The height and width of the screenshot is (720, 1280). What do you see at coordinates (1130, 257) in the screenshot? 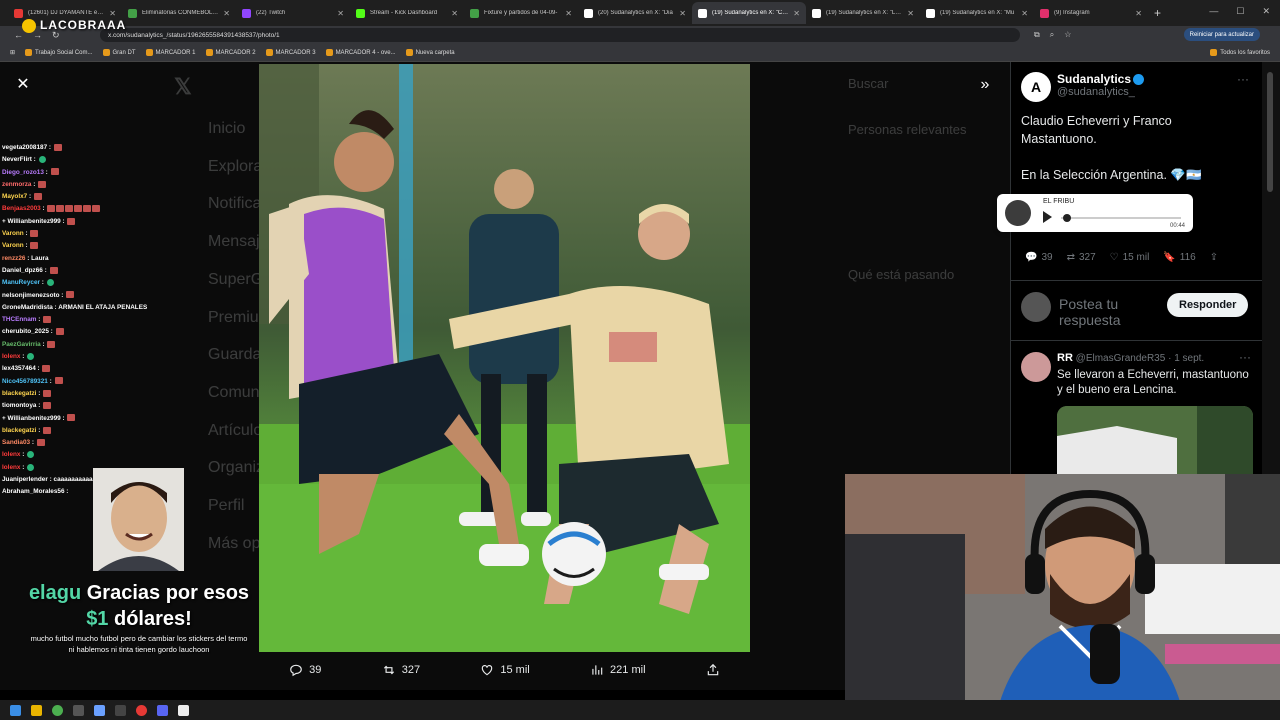
I see `like-button: ♡ 15 mil` at bounding box center [1130, 257].